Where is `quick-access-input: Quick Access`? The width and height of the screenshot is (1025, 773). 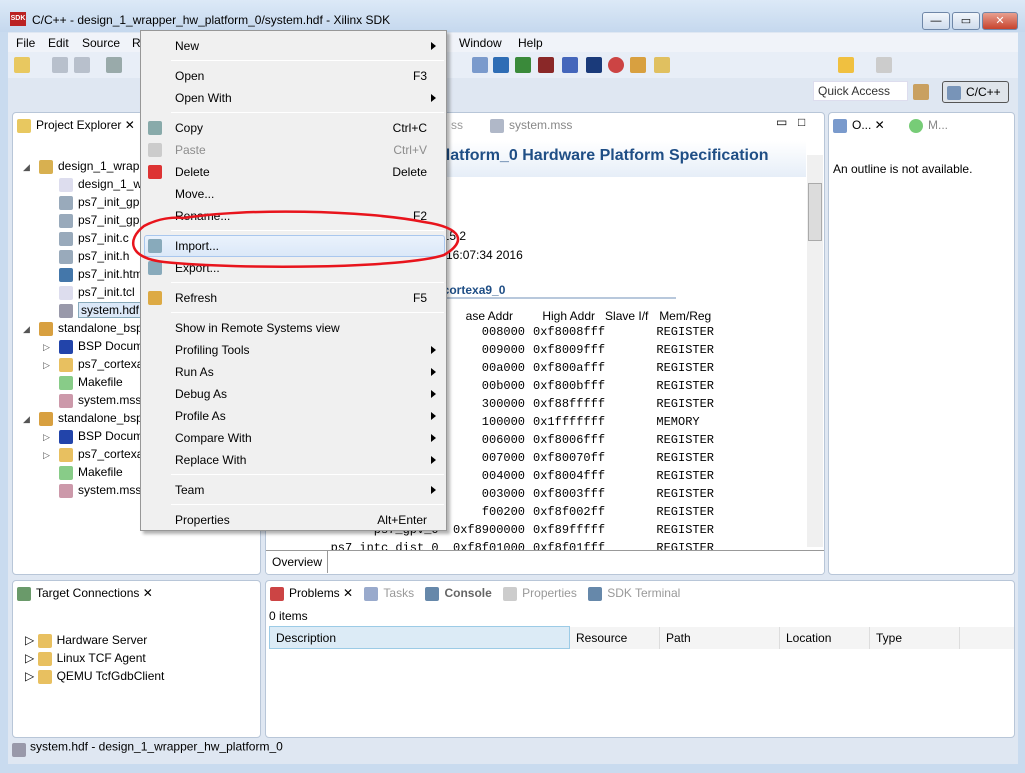 quick-access-input: Quick Access is located at coordinates (860, 91).